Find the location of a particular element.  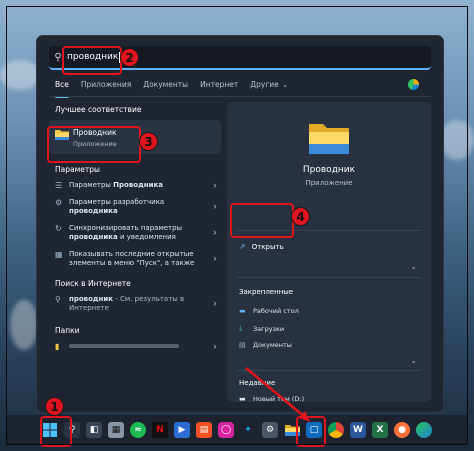

pointer-arrow is located at coordinates (277, 394).